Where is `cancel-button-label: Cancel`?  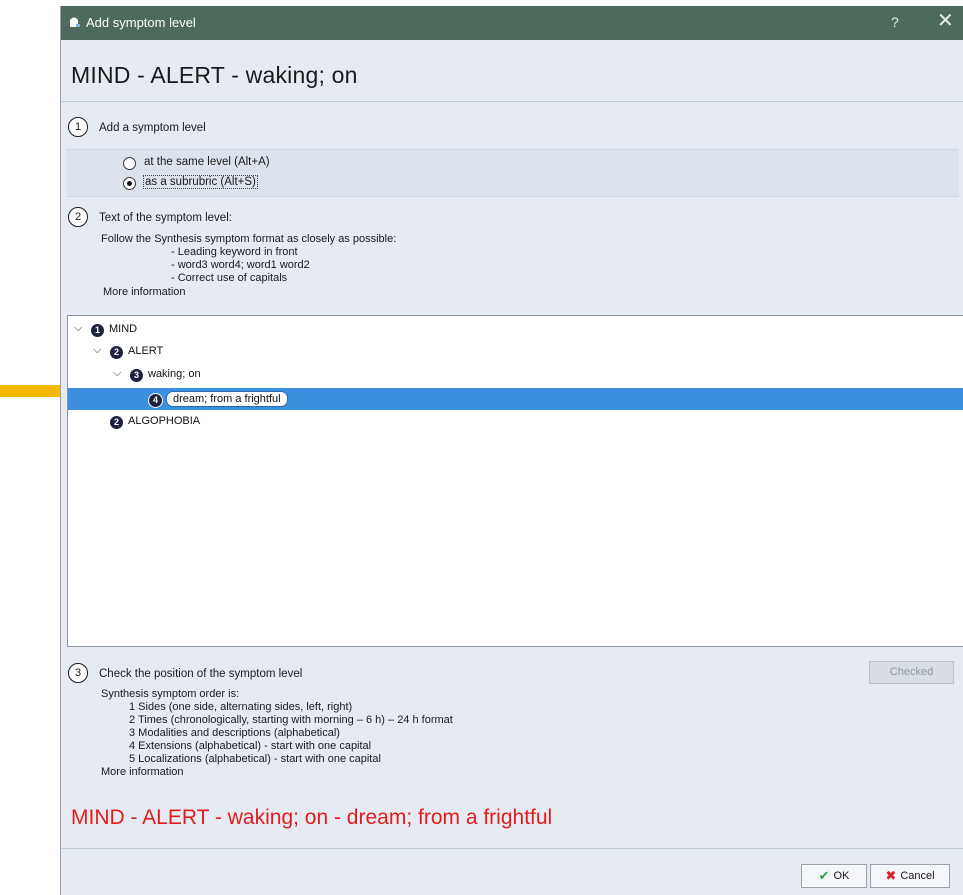 cancel-button-label: Cancel is located at coordinates (917, 876).